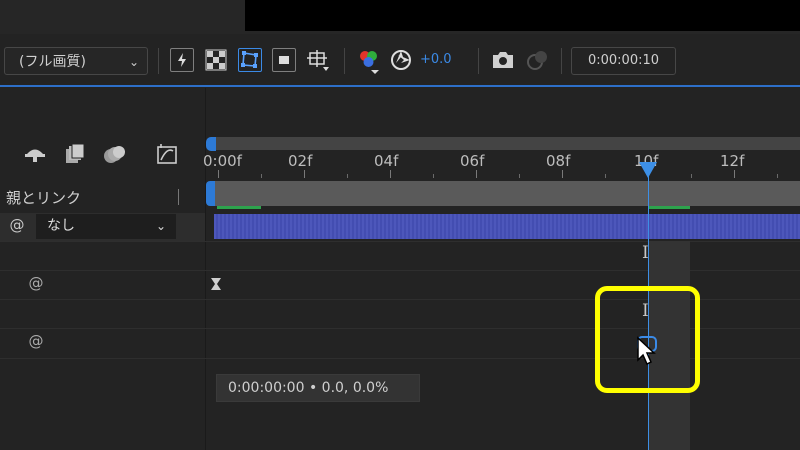 Image resolution: width=800 pixels, height=450 pixels. Describe the element at coordinates (52, 62) in the screenshot. I see `resolution-label: (フル画質)` at that location.